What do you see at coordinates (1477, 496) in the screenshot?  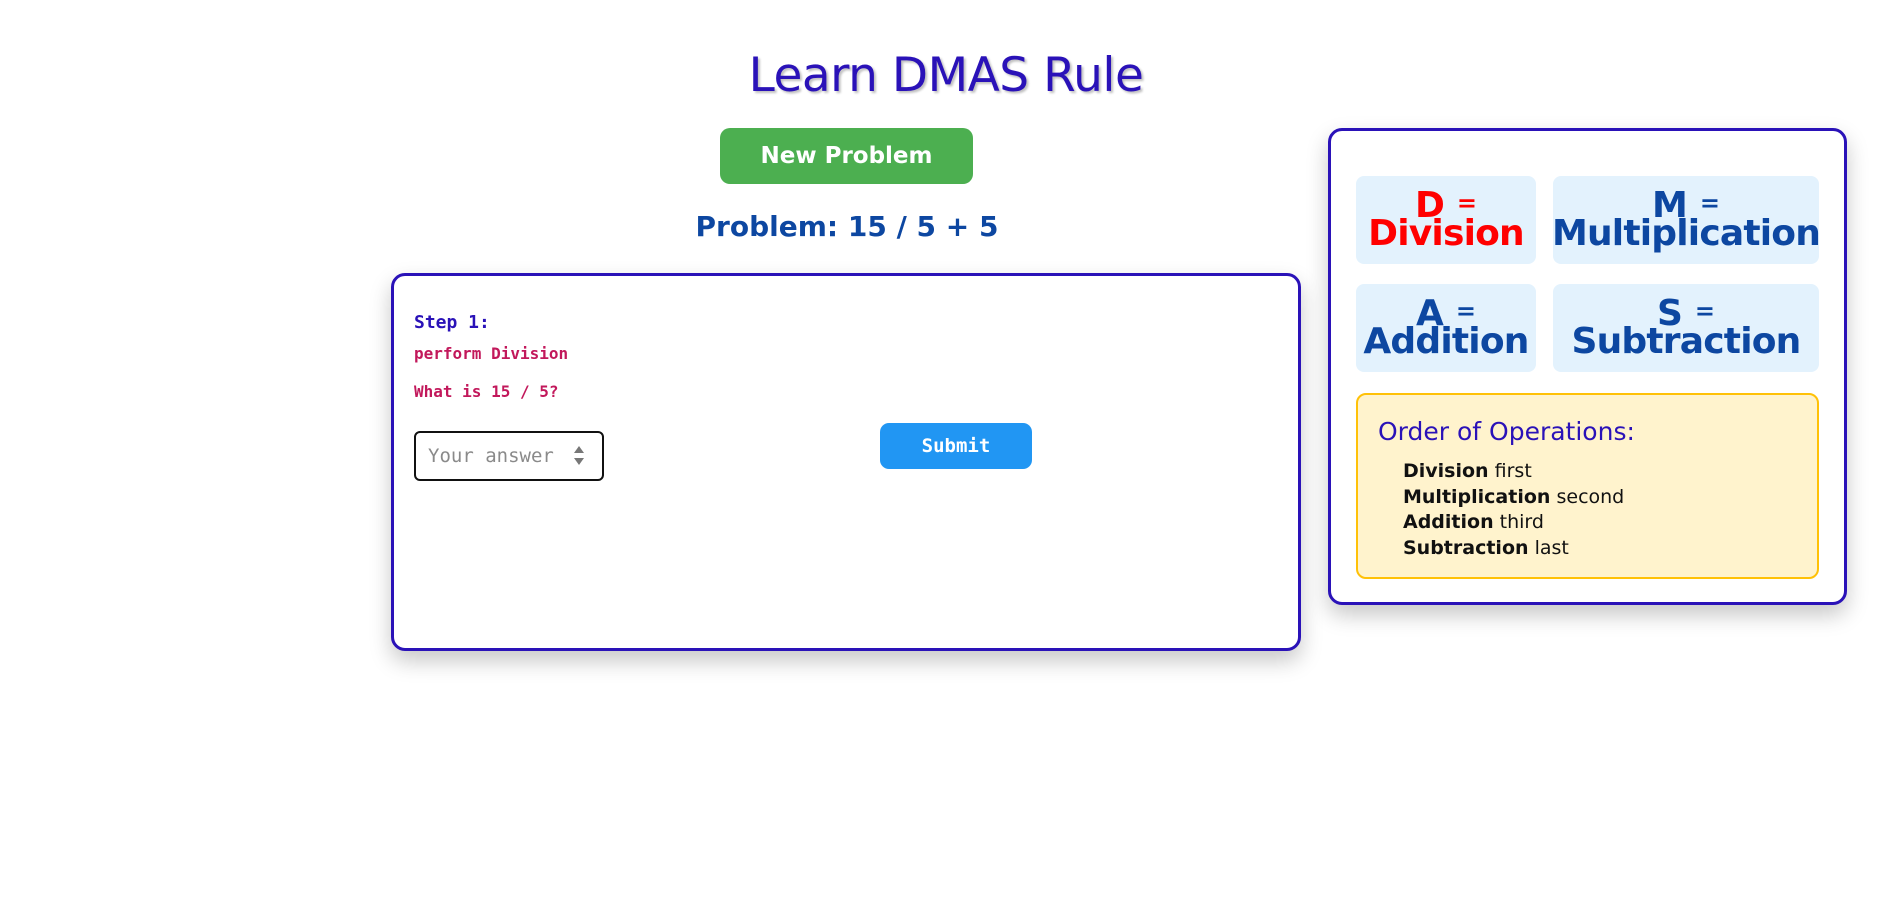 I see `order-op: Multiplication` at bounding box center [1477, 496].